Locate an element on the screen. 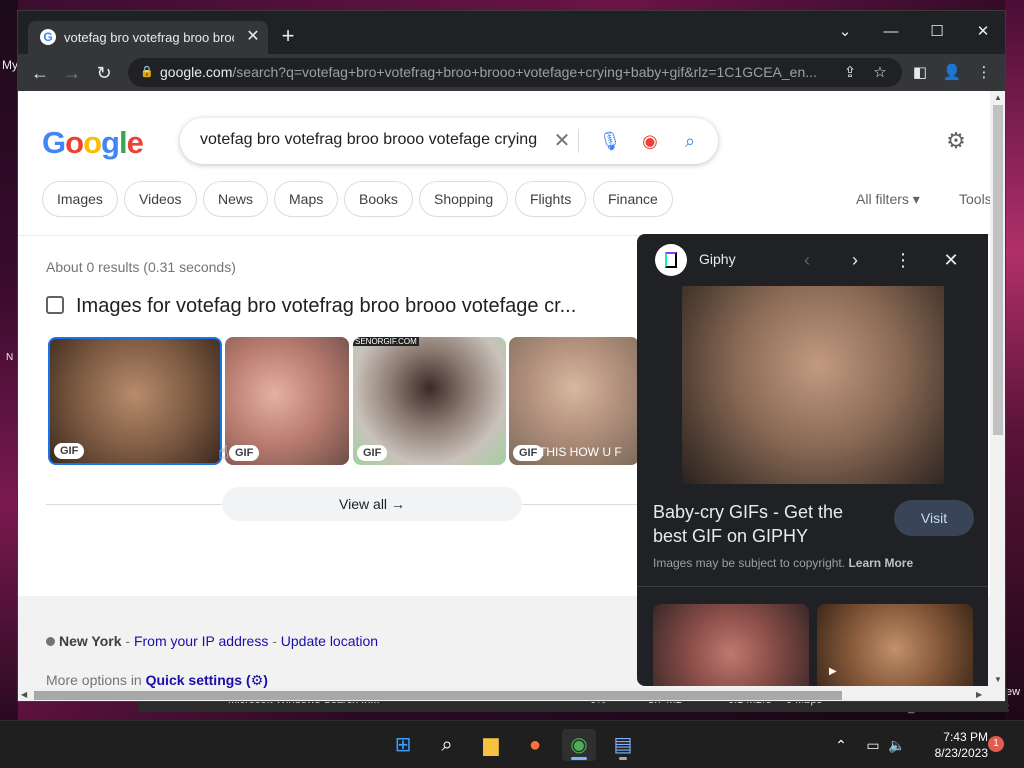 This screenshot has width=1024, height=768. tab-title: votefag bro votefrag broo brooo is located at coordinates (149, 37).